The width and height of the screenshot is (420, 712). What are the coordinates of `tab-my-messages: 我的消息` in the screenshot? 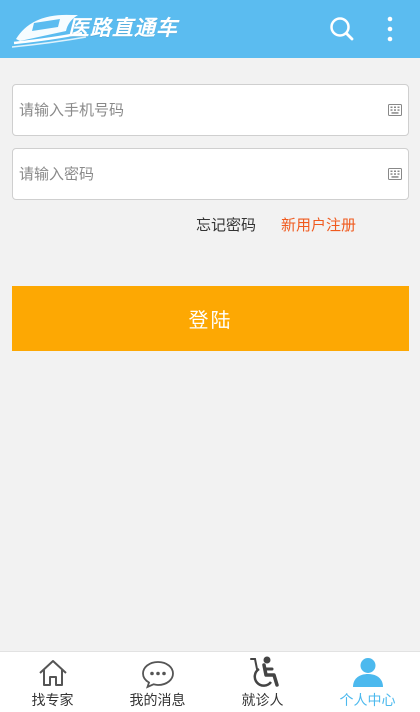 It's located at (157, 682).